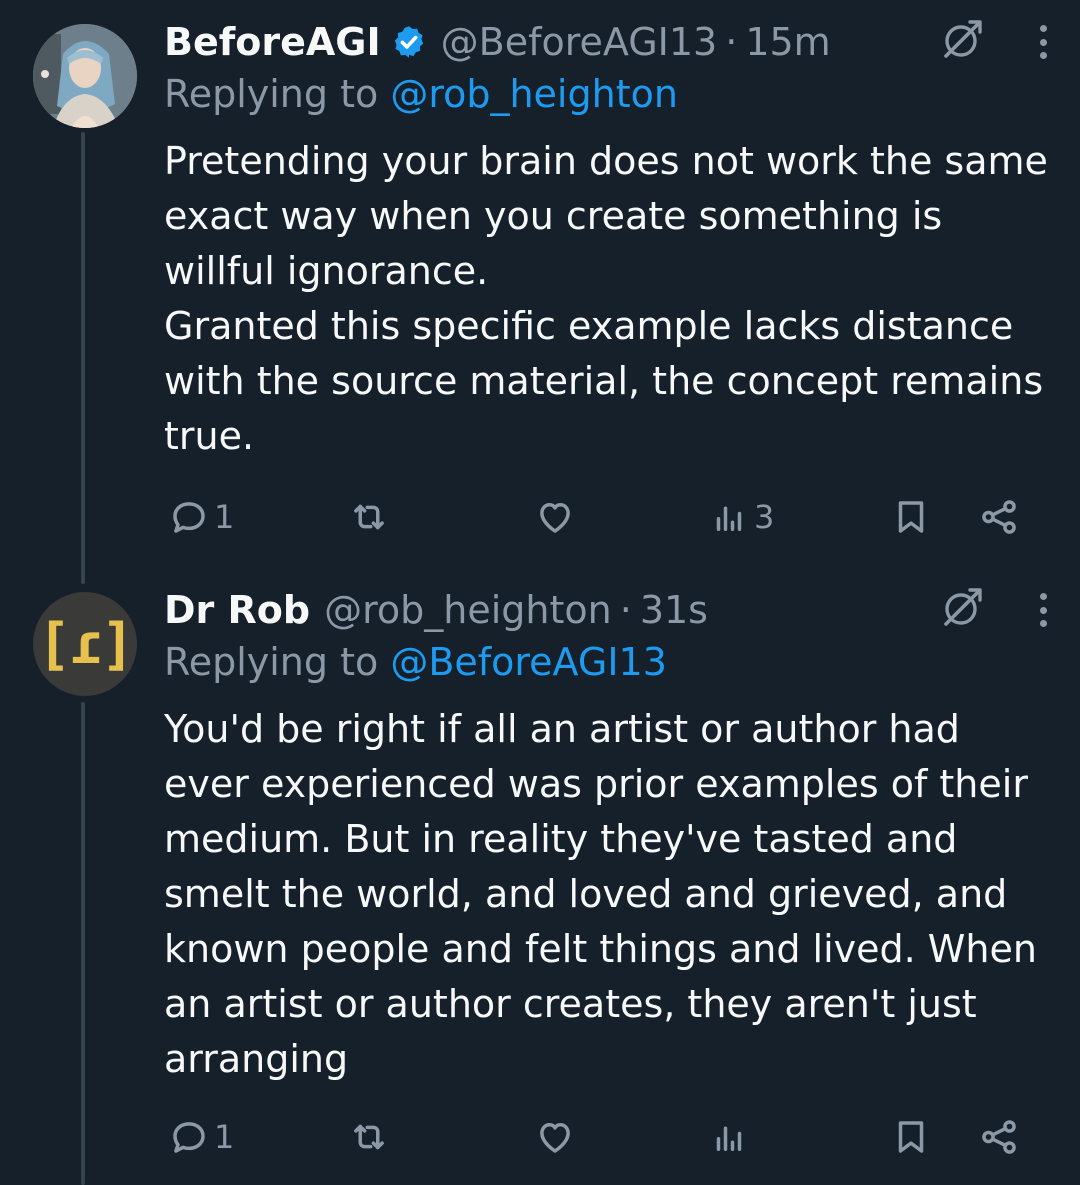 The image size is (1080, 1185). I want to click on views-button, so click(731, 1137).